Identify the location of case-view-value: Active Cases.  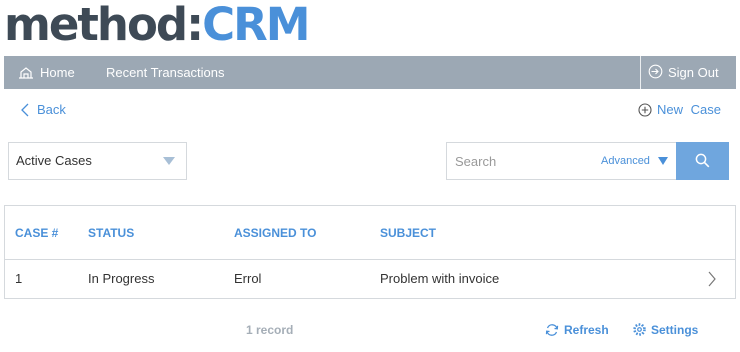
(54, 160).